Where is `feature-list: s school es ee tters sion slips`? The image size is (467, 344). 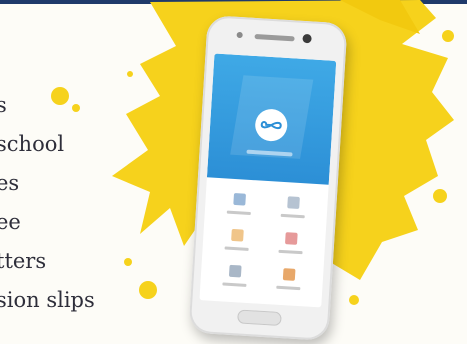 feature-list: s school es ee tters sion slips is located at coordinates (47, 203).